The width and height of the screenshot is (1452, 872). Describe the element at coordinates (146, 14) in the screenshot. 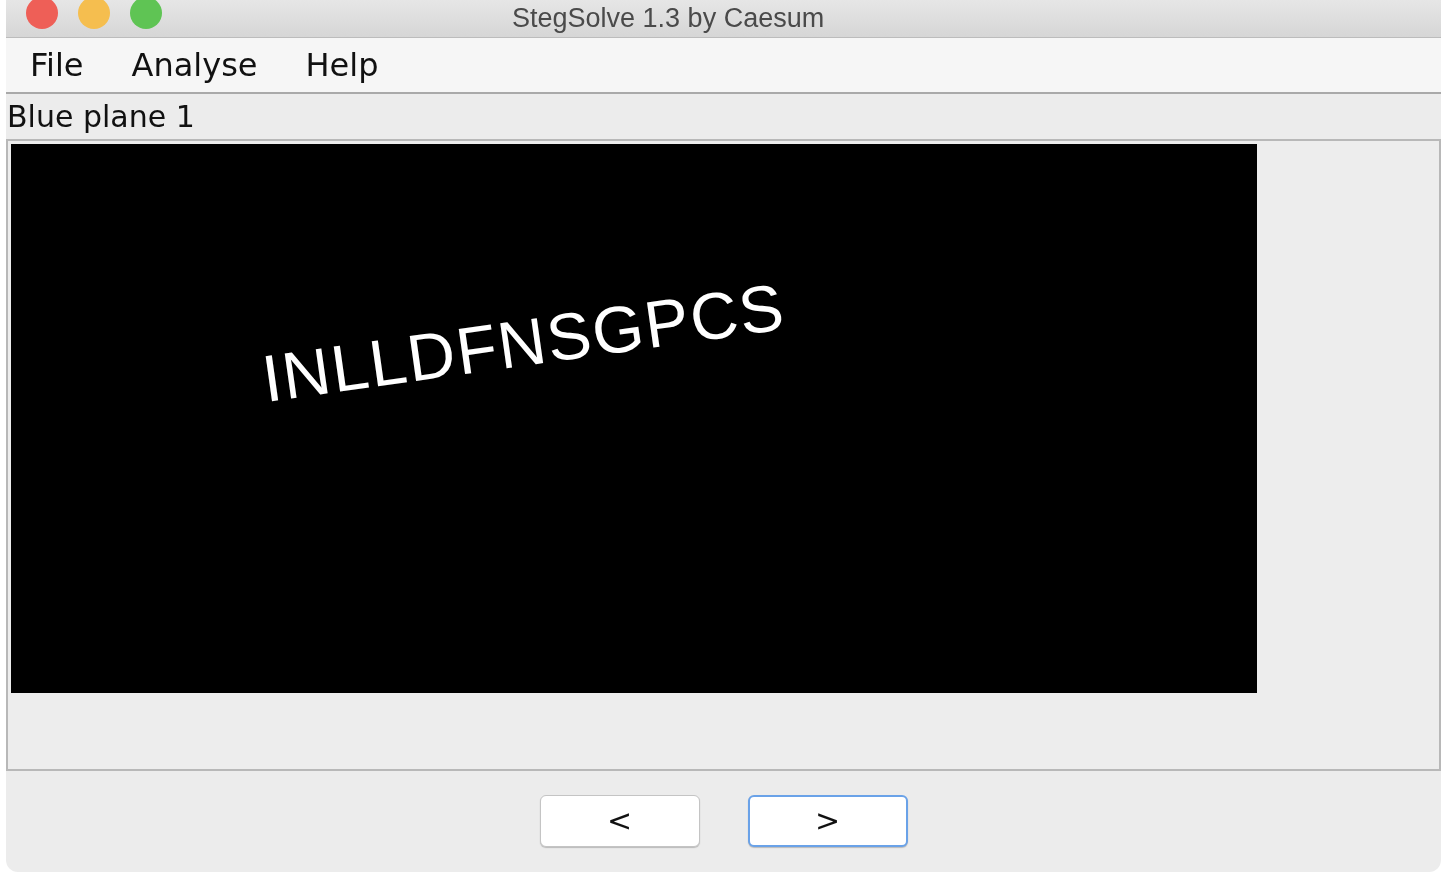

I see `zoom-button` at that location.